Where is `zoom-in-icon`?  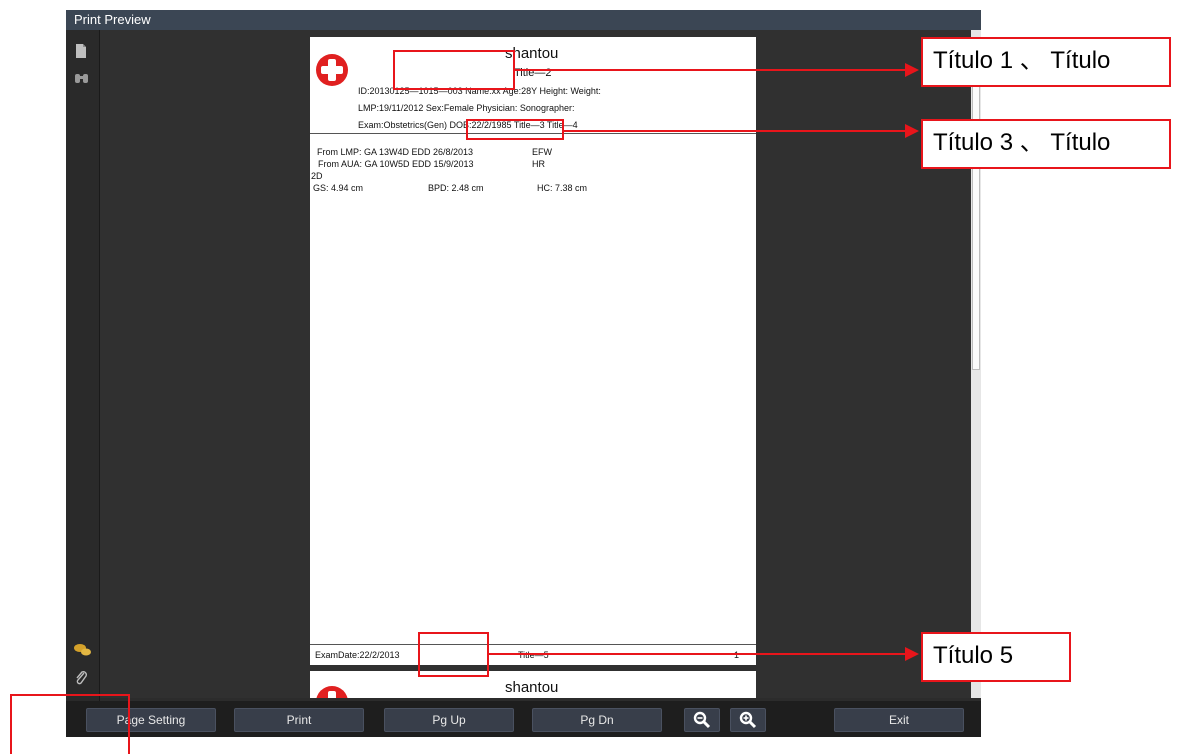
zoom-in-icon is located at coordinates (748, 720).